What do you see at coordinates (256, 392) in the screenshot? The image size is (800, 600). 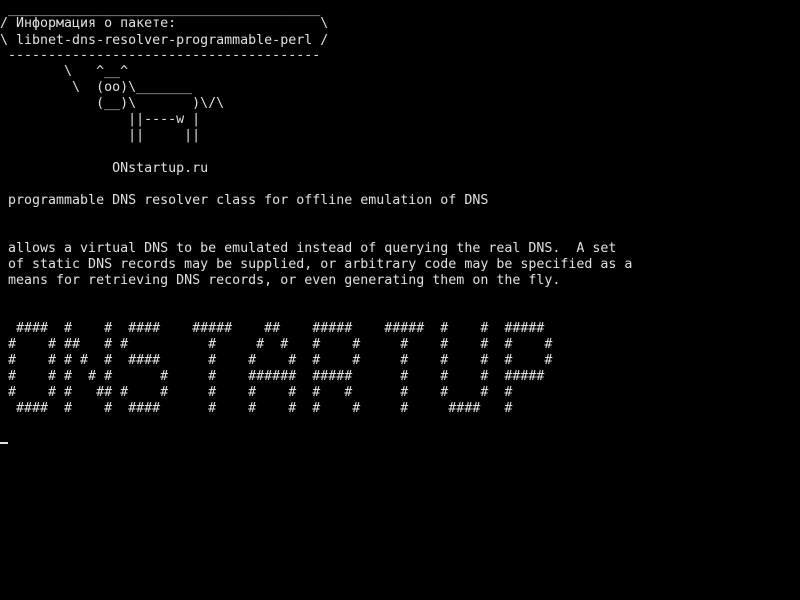 I see `ascii-banner-line-5: # # # ## # # # # # # # # # # #` at bounding box center [256, 392].